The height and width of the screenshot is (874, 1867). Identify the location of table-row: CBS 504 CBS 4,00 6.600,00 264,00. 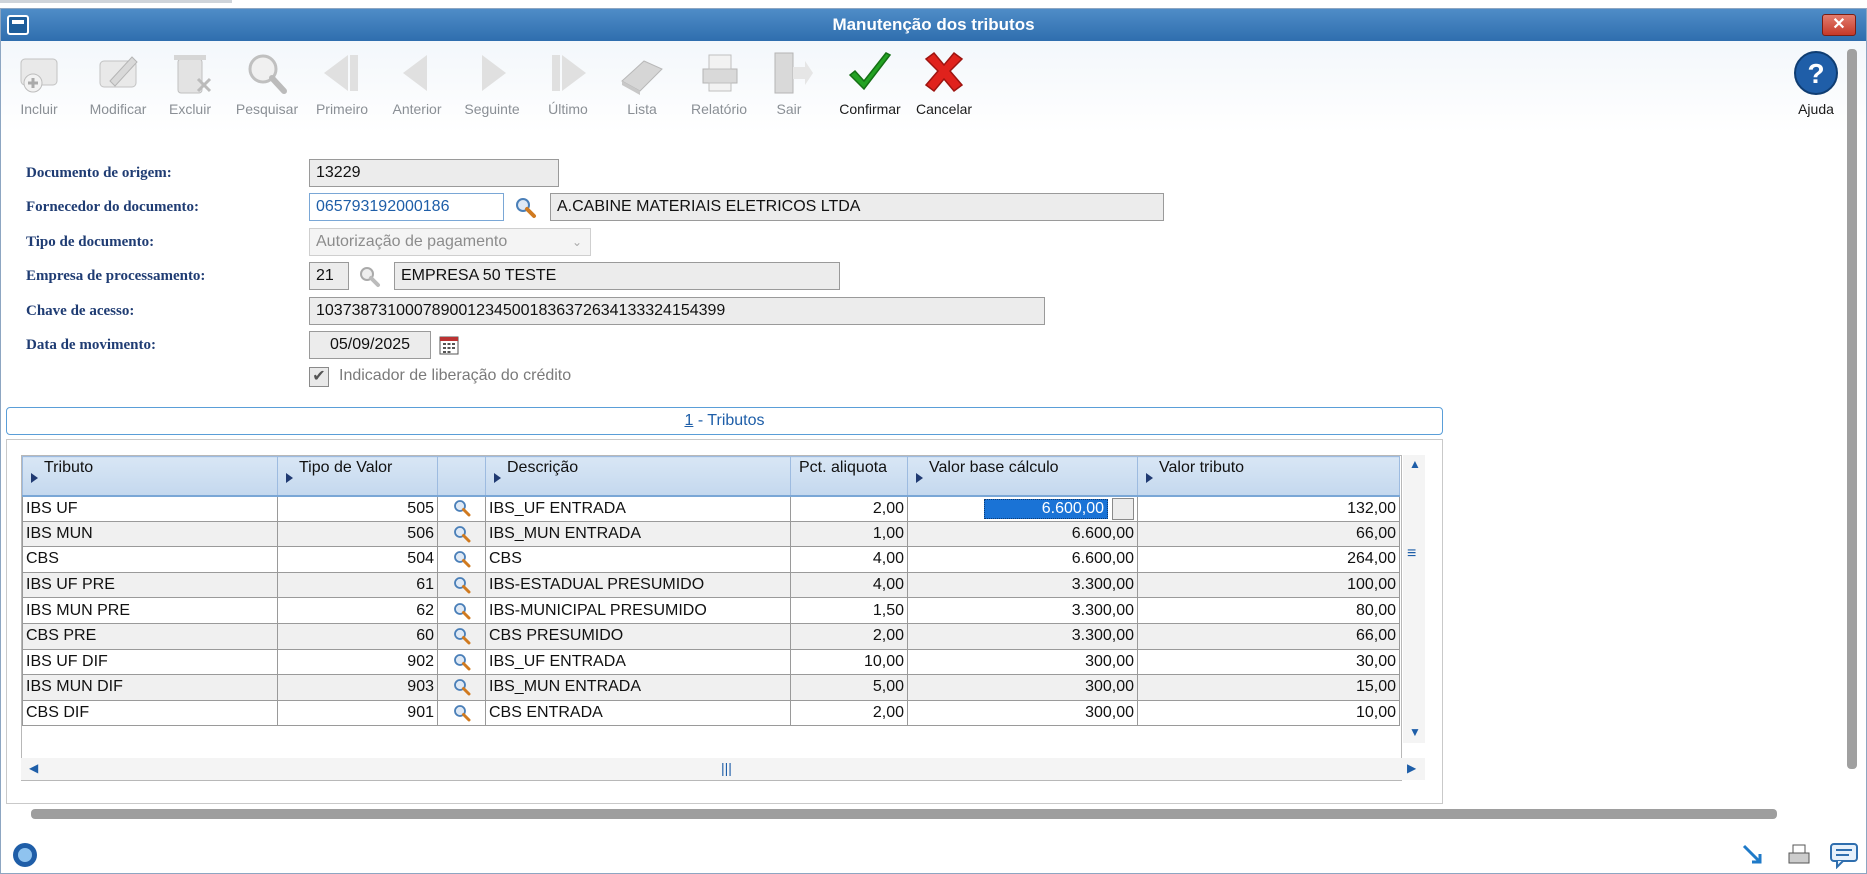
(711, 559).